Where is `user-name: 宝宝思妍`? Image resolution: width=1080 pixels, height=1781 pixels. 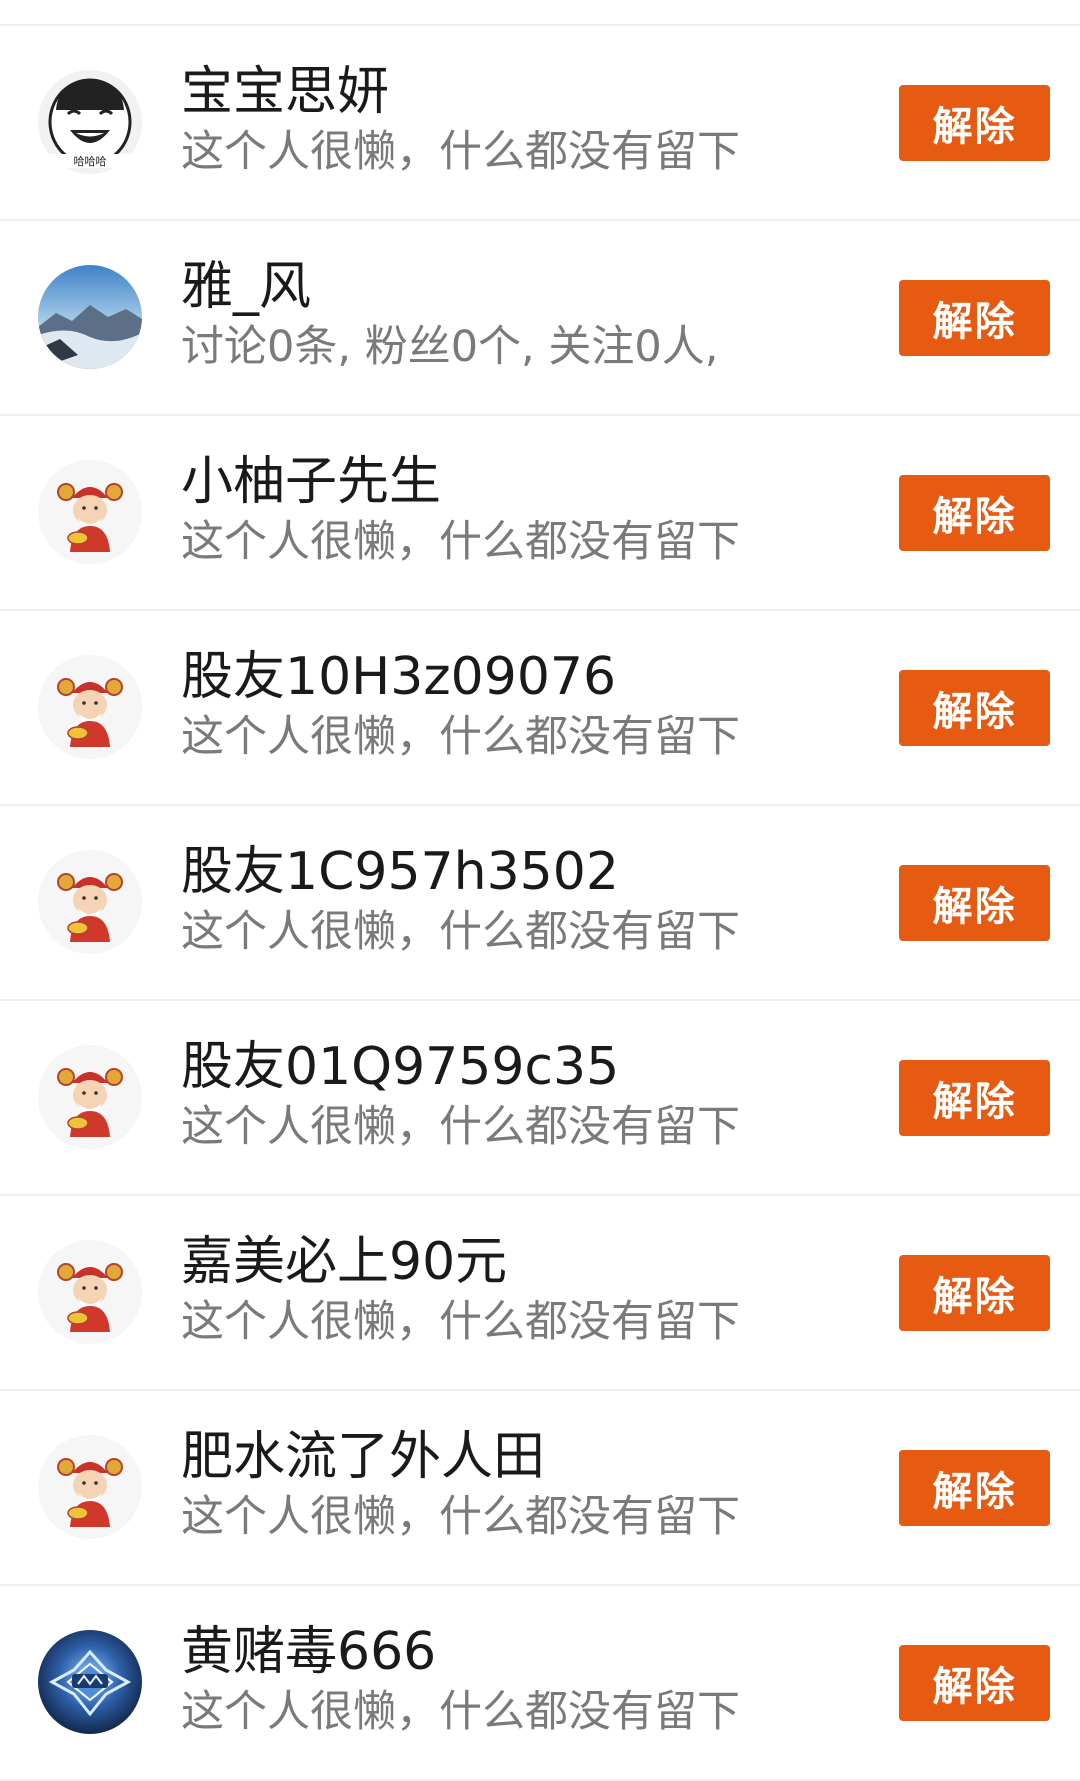 user-name: 宝宝思妍 is located at coordinates (285, 92).